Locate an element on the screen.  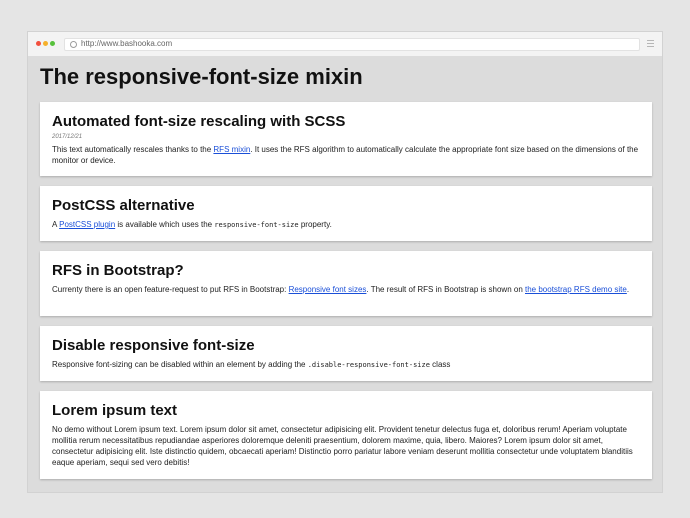
text-segment: . is located at coordinates (628, 289).